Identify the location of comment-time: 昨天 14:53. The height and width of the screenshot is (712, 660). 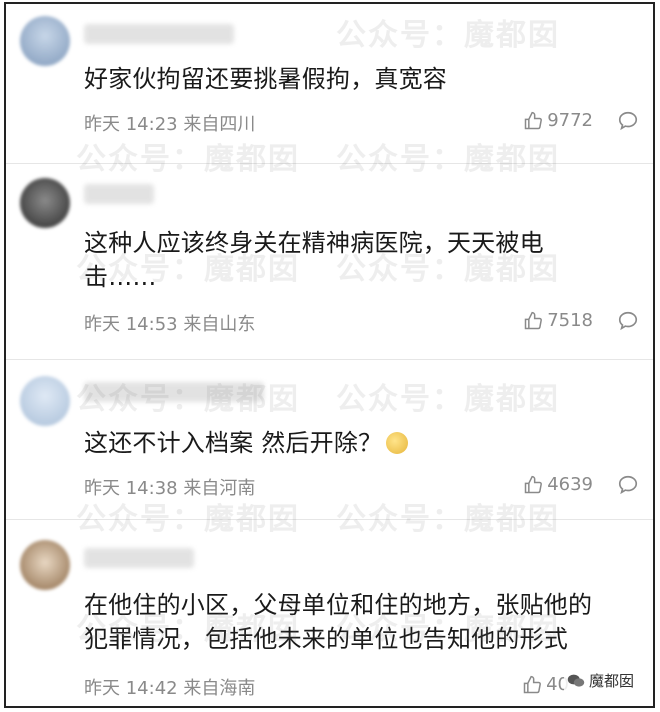
(131, 324).